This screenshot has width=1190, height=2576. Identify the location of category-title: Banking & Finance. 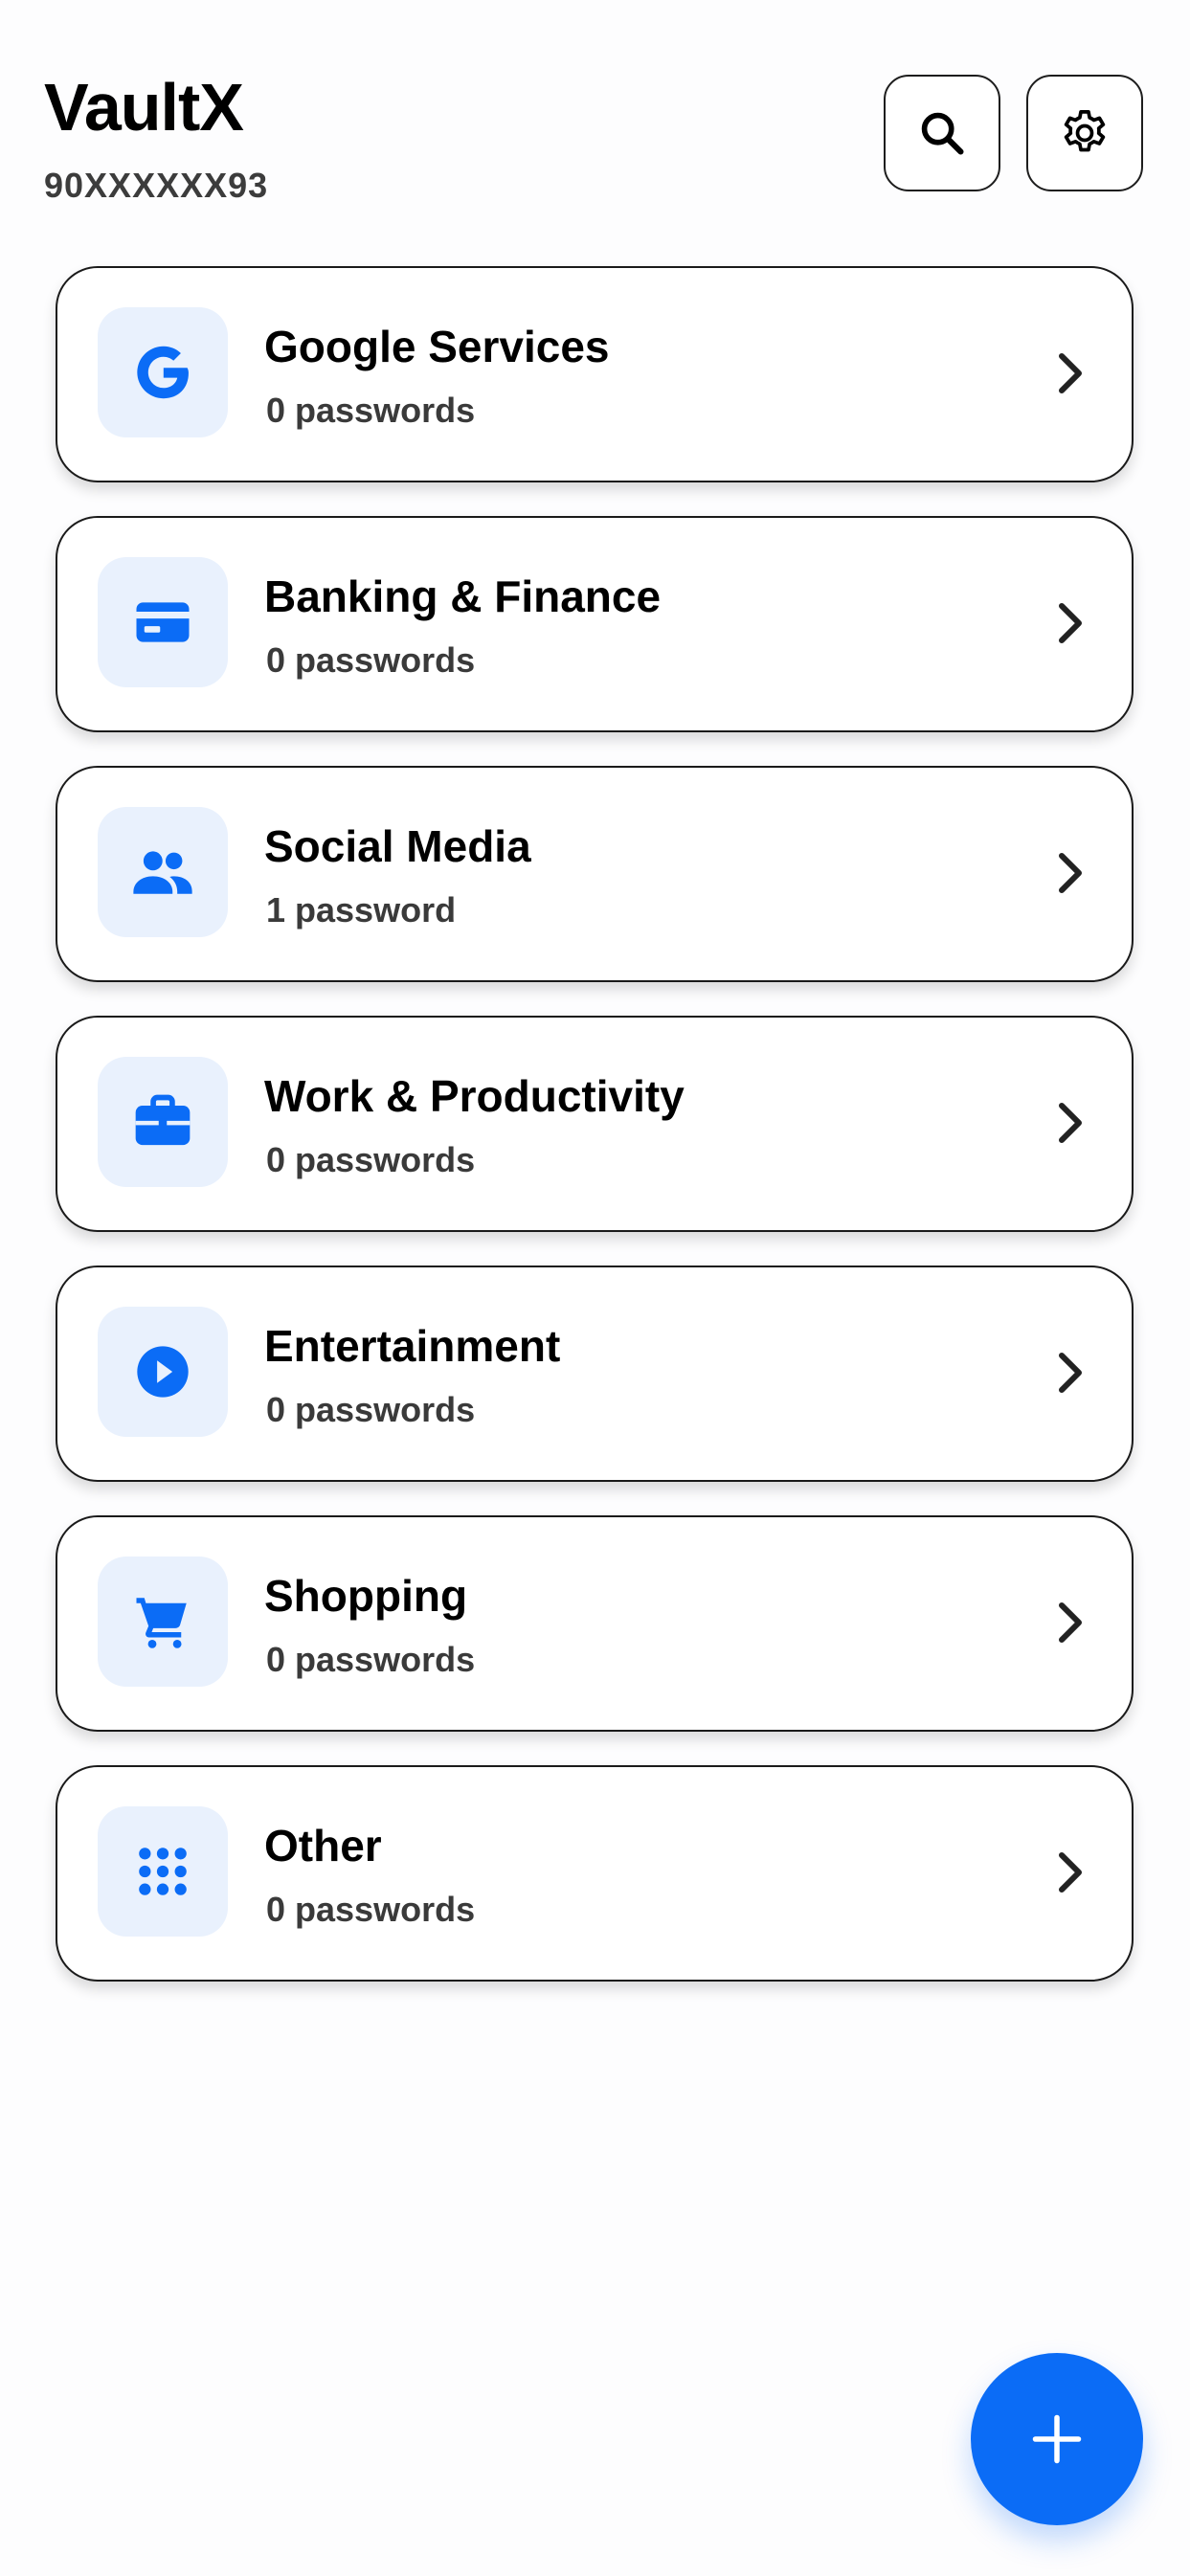
(463, 596).